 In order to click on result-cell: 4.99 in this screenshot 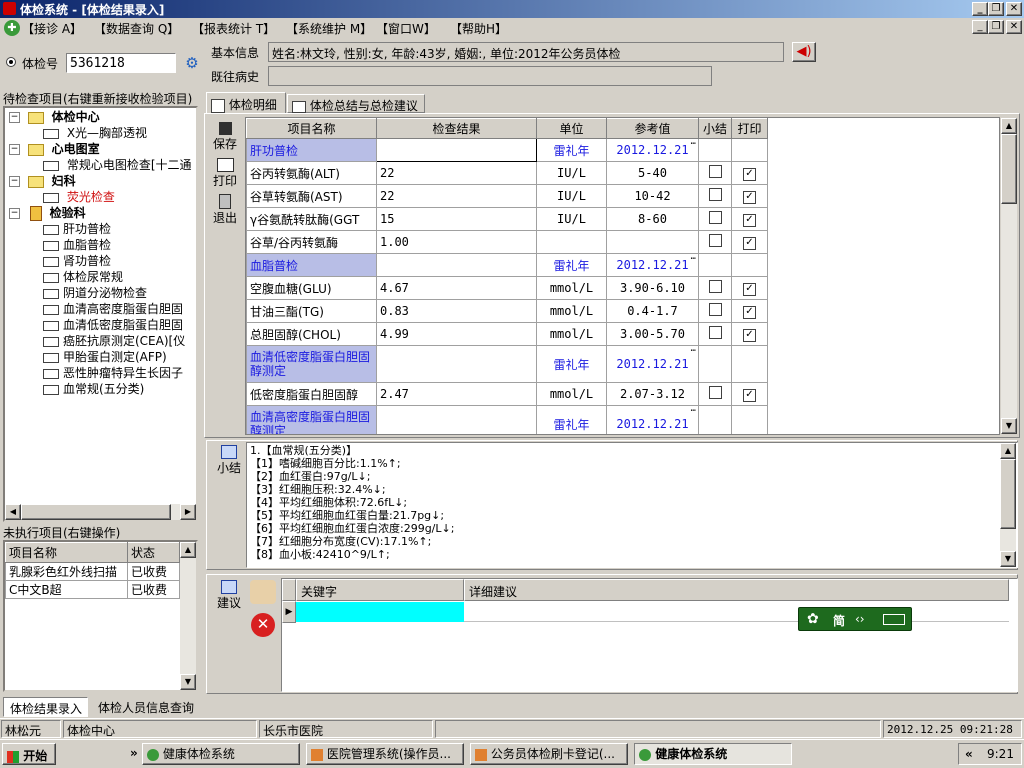, I will do `click(456, 334)`.